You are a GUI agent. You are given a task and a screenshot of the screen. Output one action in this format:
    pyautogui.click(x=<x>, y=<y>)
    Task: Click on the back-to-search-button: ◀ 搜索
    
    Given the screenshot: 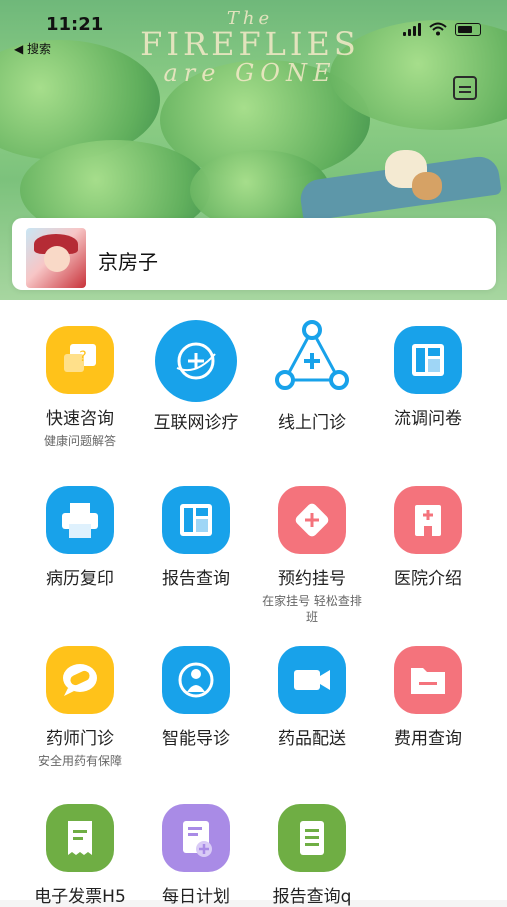 What is the action you would take?
    pyautogui.click(x=32, y=48)
    